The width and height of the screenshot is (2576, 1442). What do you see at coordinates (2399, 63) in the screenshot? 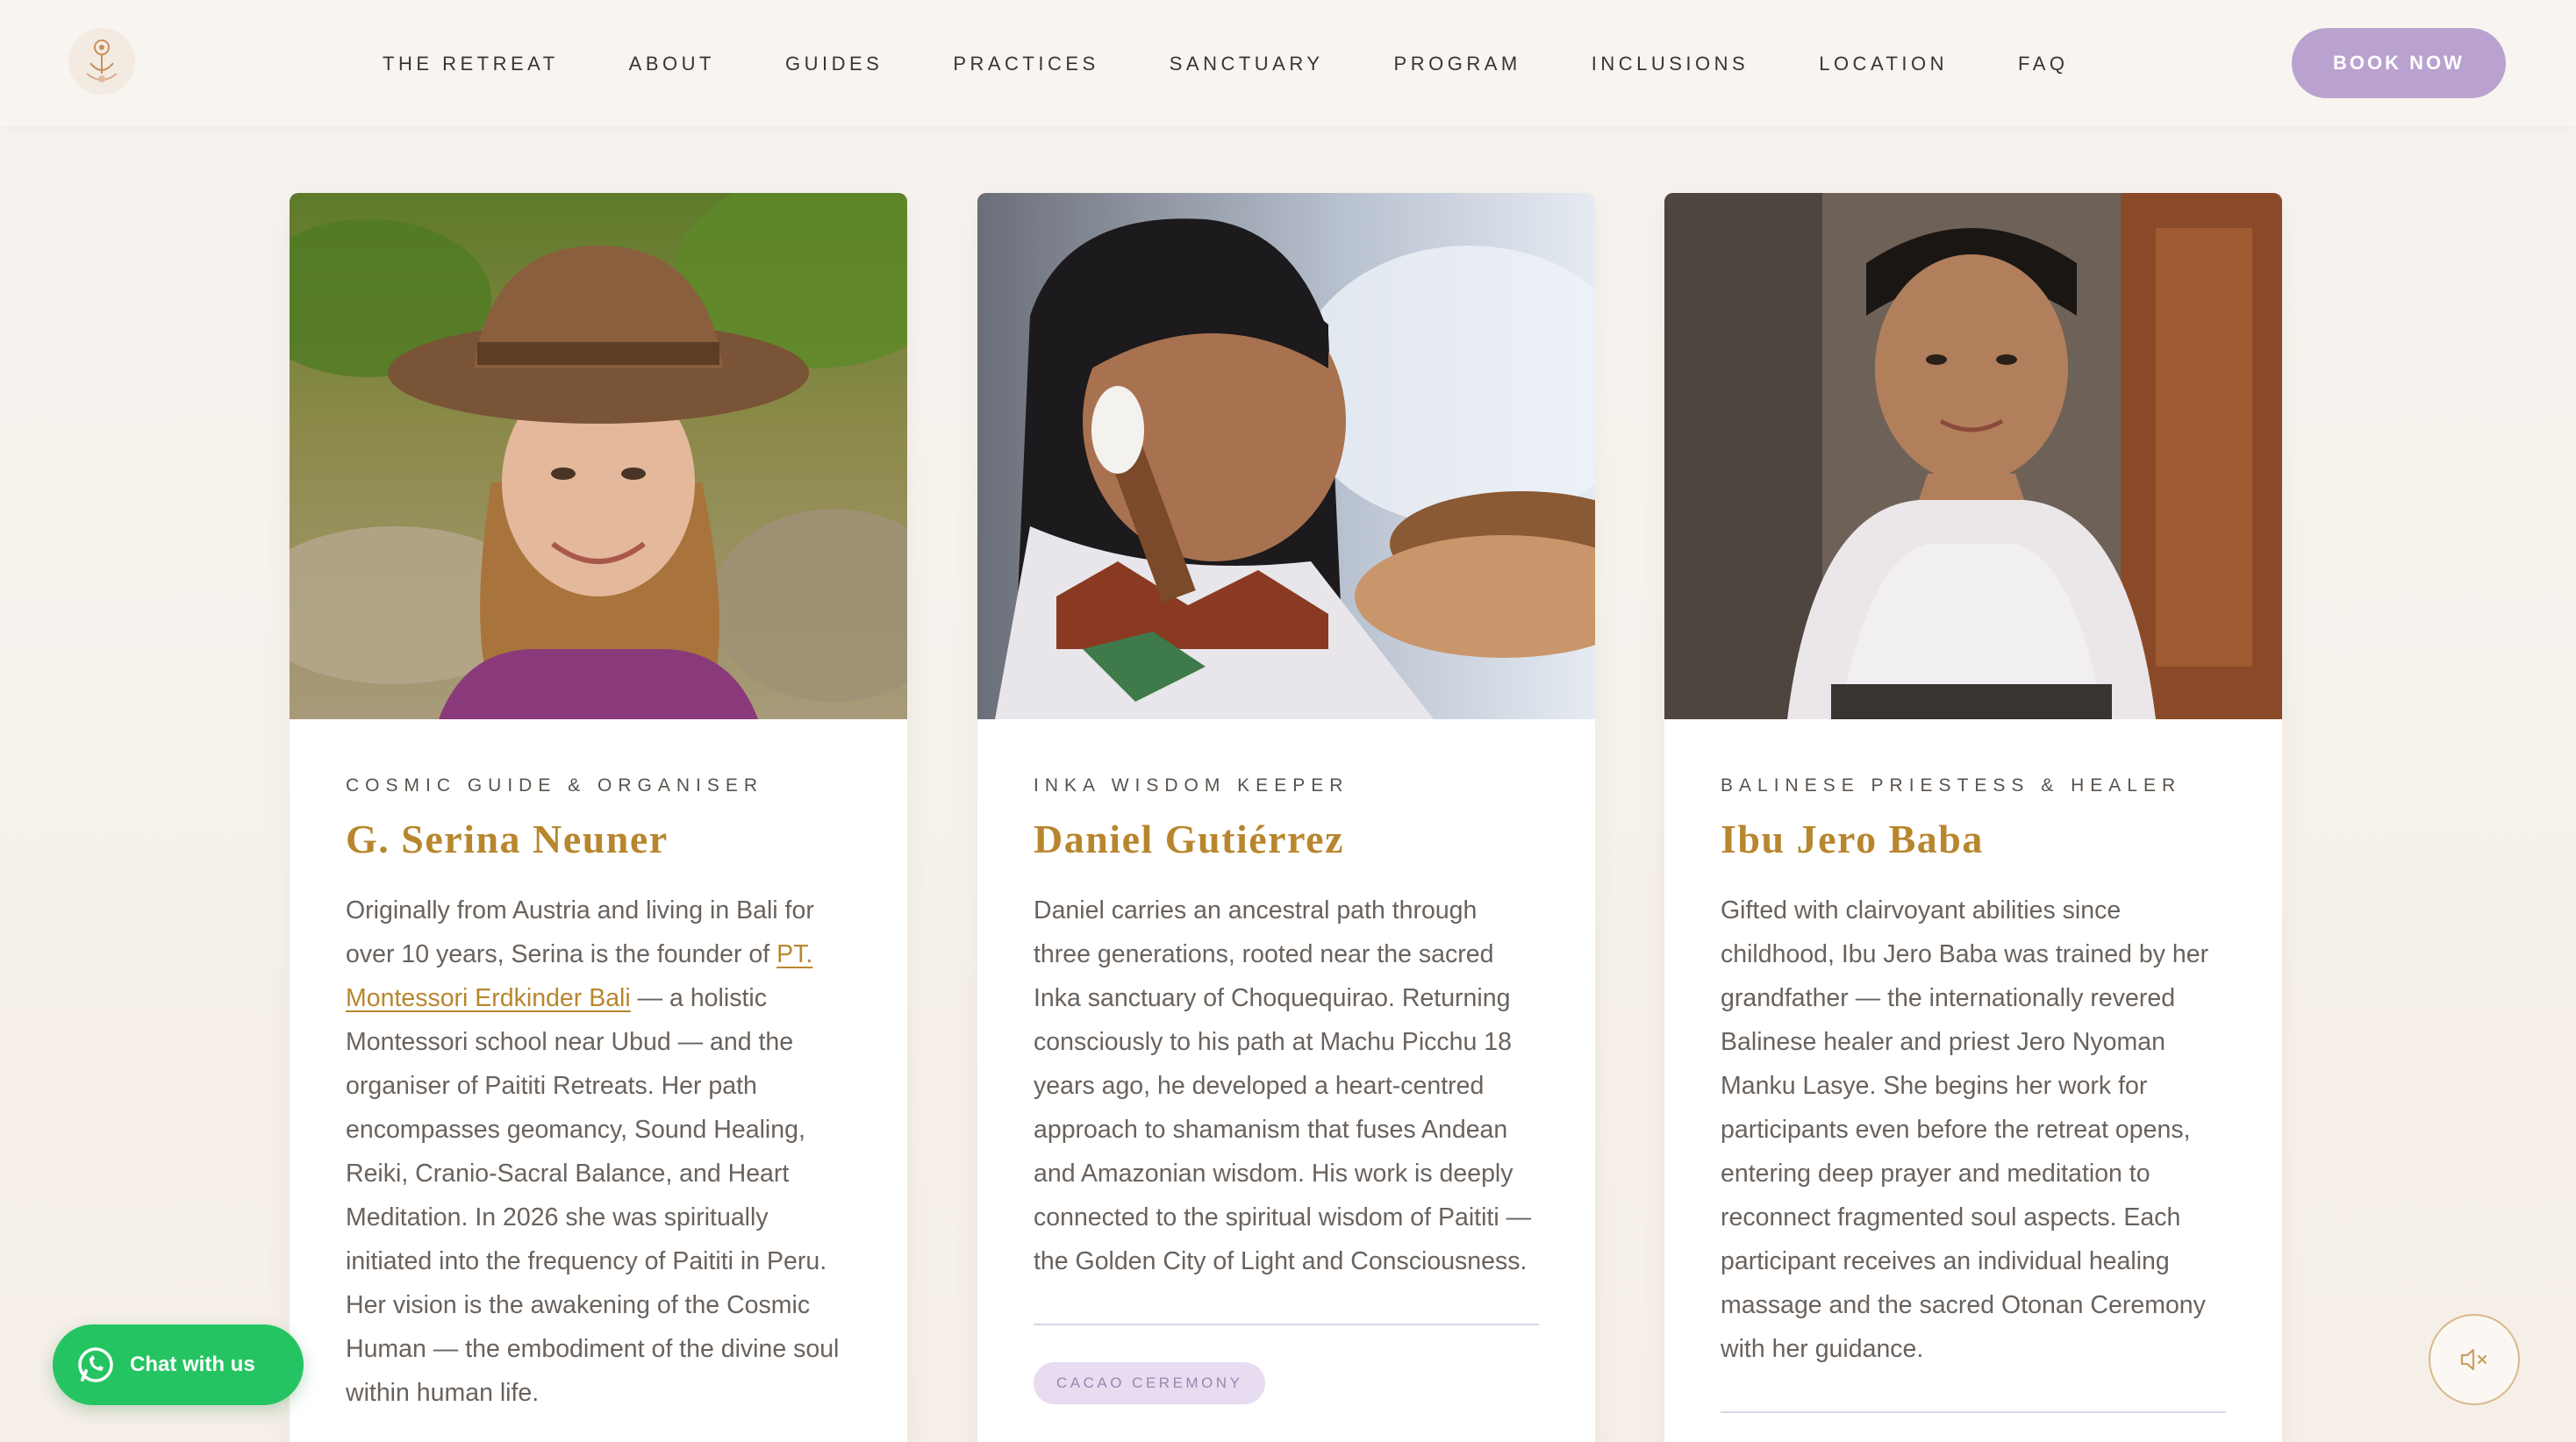
I see `book-now-button: BOOK NOW` at bounding box center [2399, 63].